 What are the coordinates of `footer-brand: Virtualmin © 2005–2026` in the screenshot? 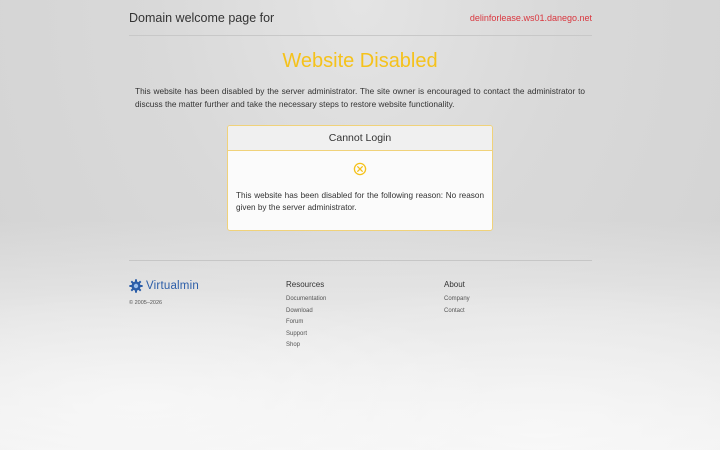 It's located at (164, 292).